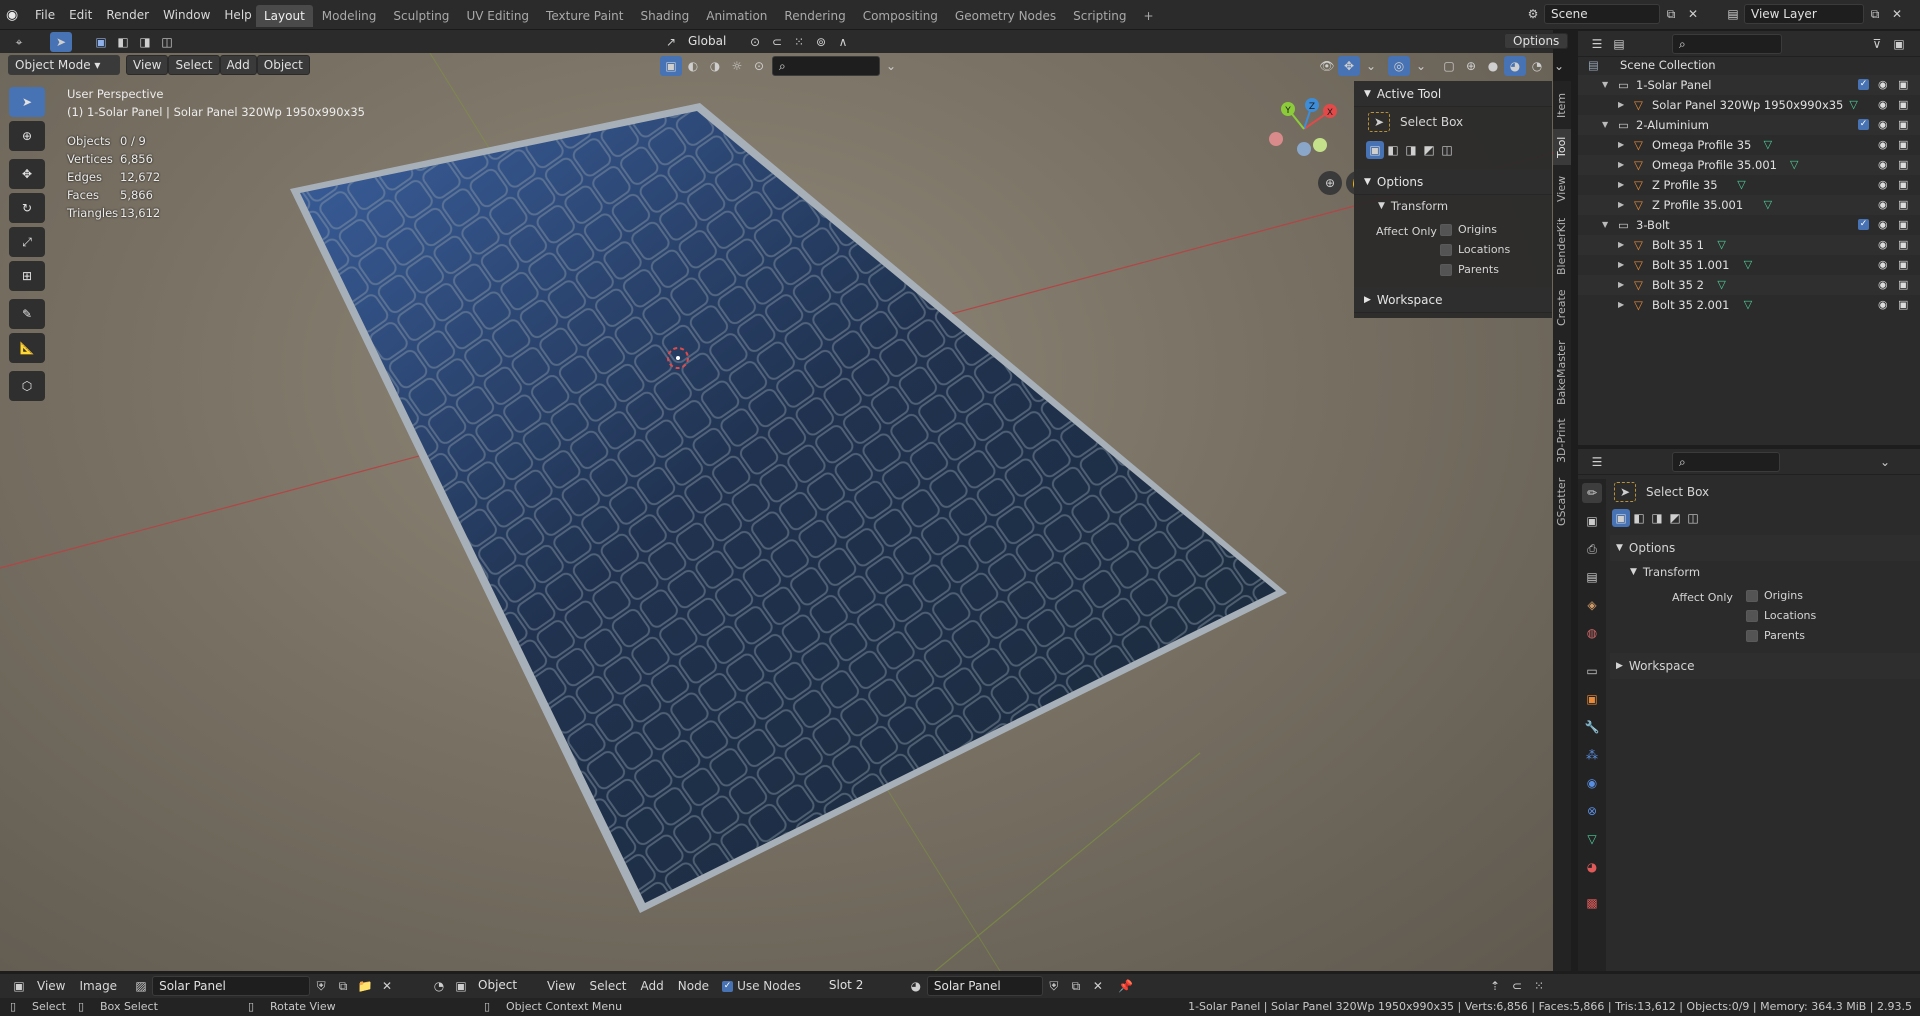 The image size is (1920, 1016). I want to click on image-new-icon: ⧉, so click(343, 986).